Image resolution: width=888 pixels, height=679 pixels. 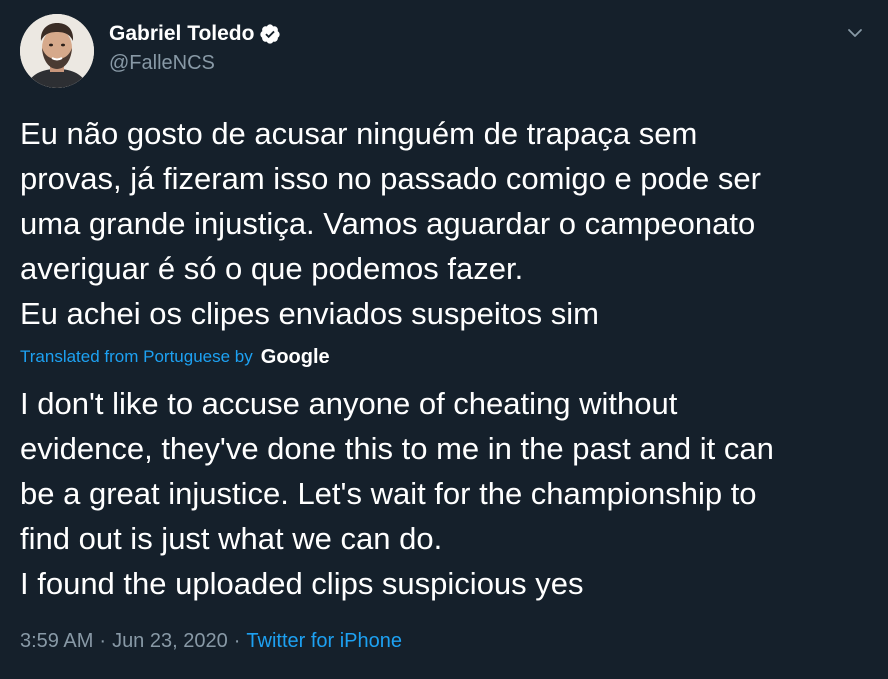 I want to click on translation-attribution: Translated from Portuguese by Google, so click(x=175, y=357).